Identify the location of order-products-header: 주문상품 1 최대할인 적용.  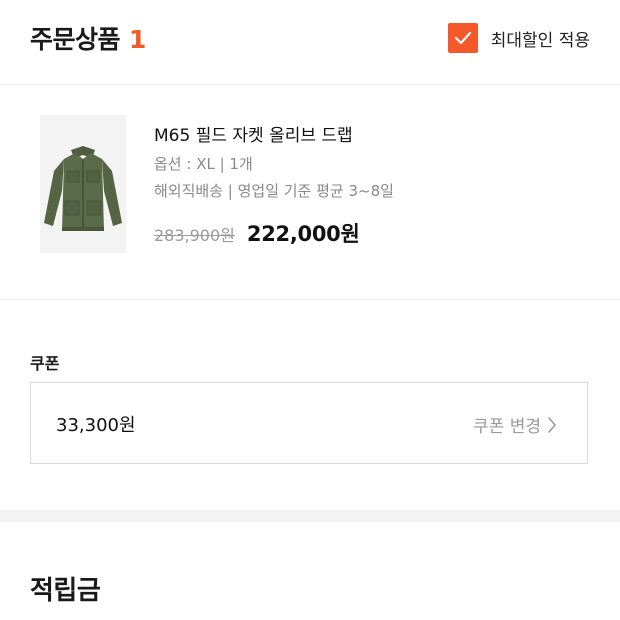
(310, 42).